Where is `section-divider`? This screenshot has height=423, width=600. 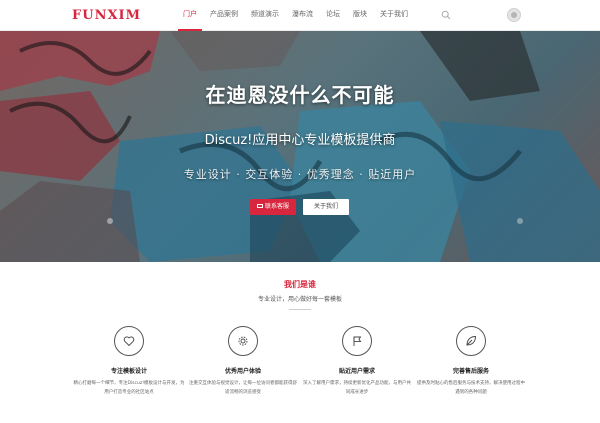 section-divider is located at coordinates (300, 309).